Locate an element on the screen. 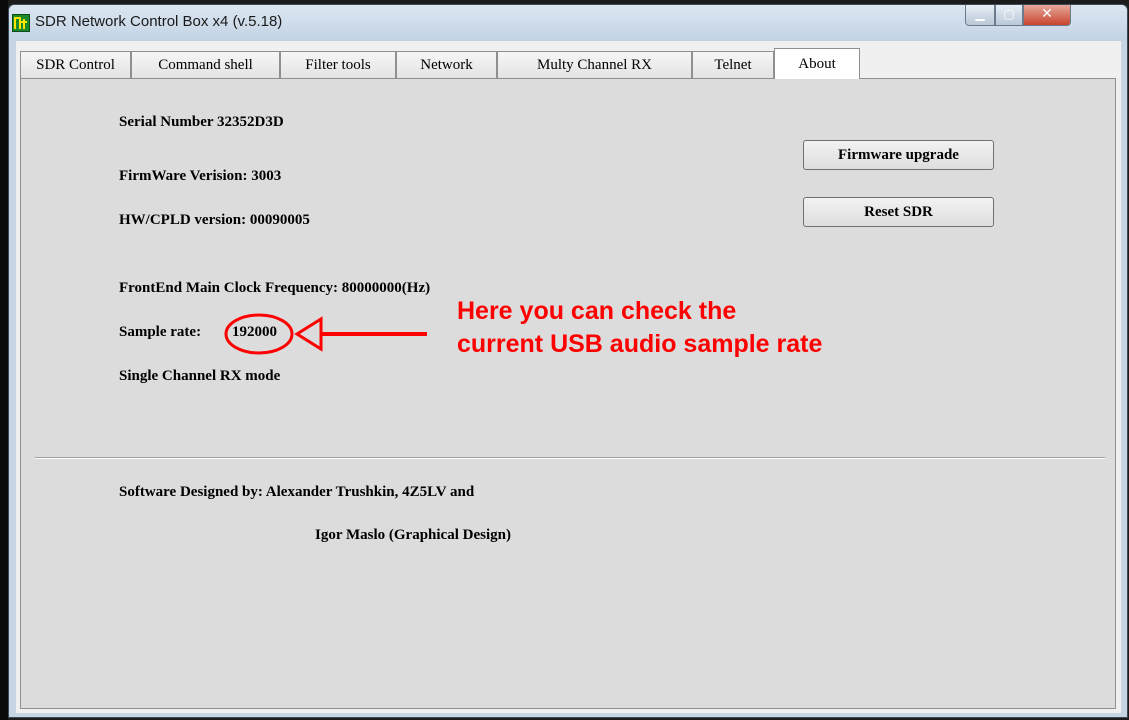 This screenshot has height=720, width=1129. maximize-button: ▢ is located at coordinates (1009, 15).